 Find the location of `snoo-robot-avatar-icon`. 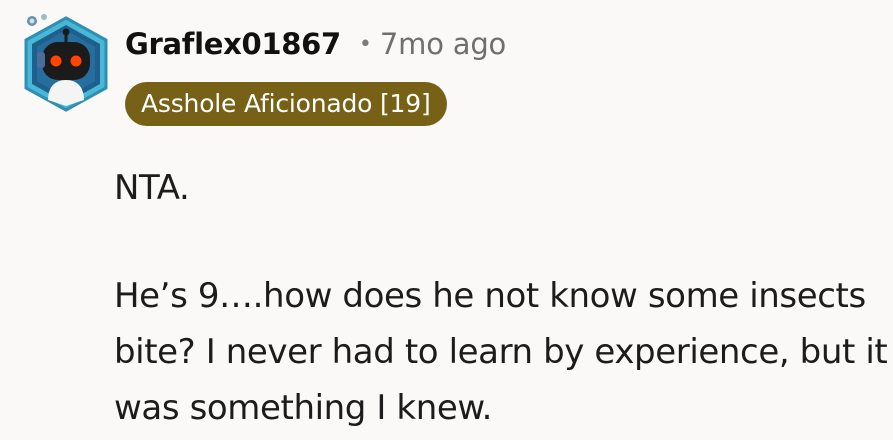

snoo-robot-avatar-icon is located at coordinates (66, 63).